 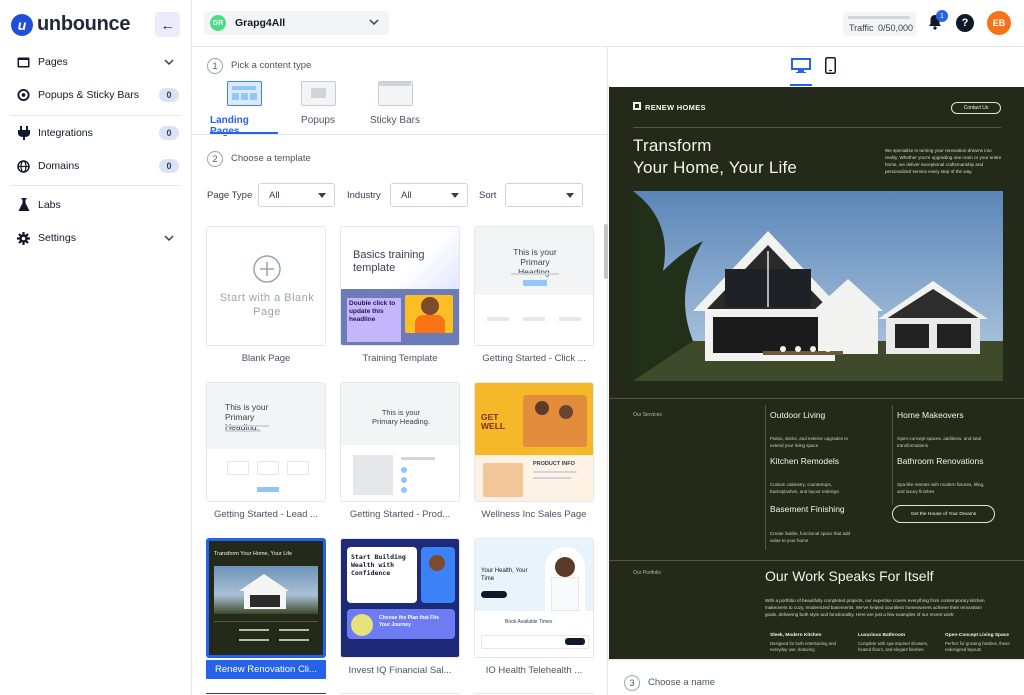 What do you see at coordinates (96, 62) in the screenshot?
I see `sidebar-item-pages: Pages` at bounding box center [96, 62].